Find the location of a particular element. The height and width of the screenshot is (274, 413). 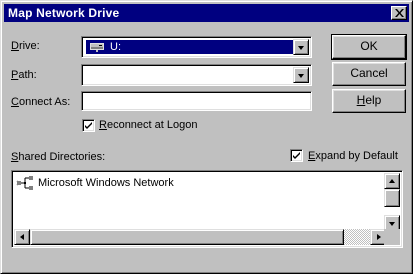

expand-by-default-checkbox is located at coordinates (296, 155).